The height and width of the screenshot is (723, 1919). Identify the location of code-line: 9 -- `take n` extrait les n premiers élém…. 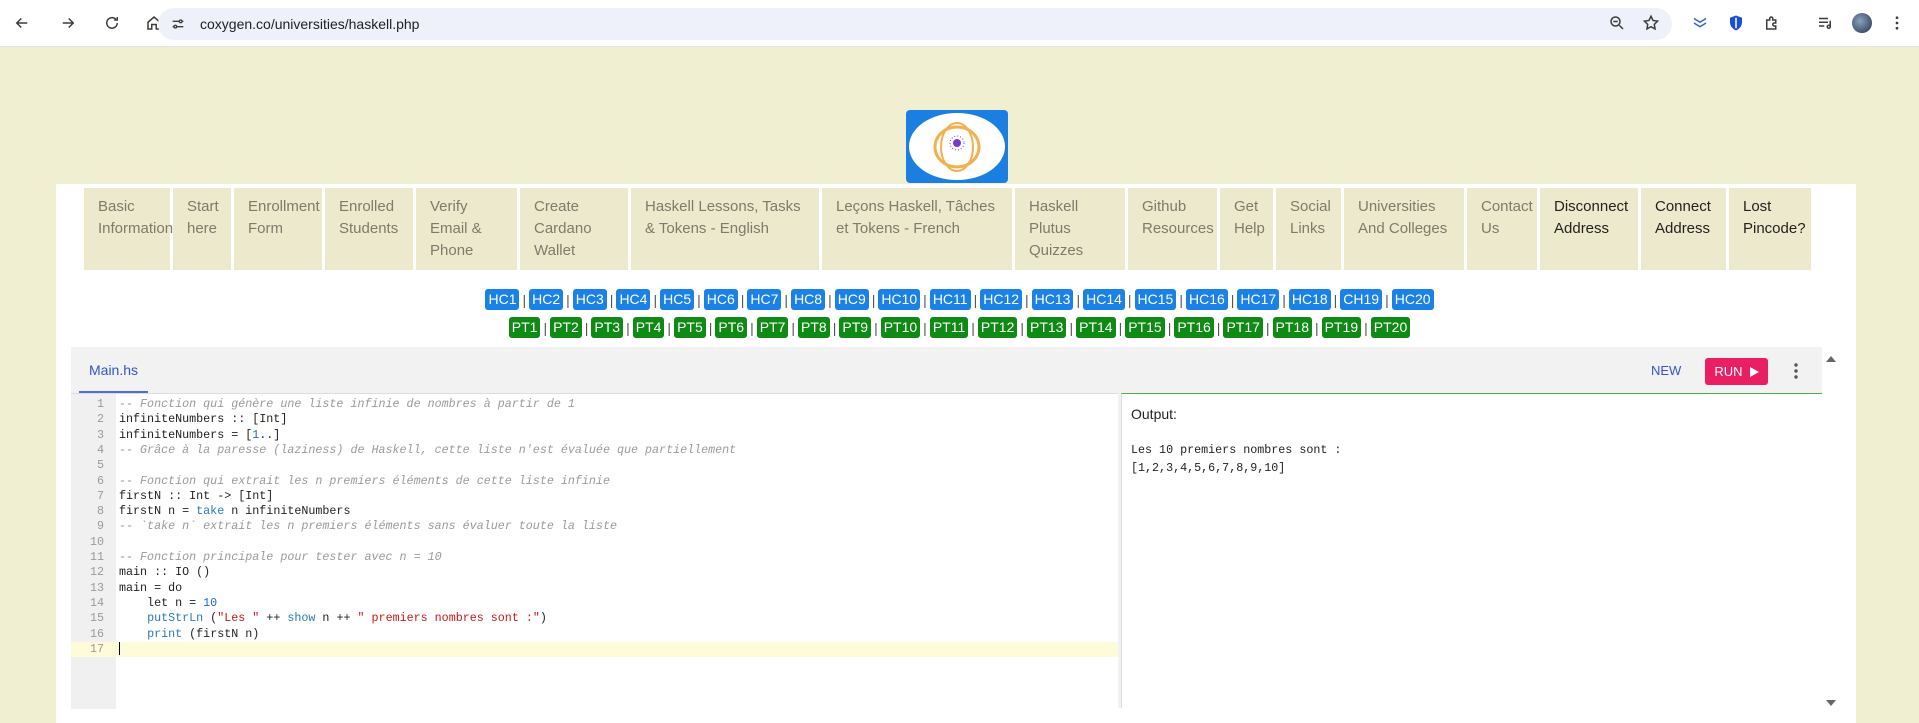
(594, 526).